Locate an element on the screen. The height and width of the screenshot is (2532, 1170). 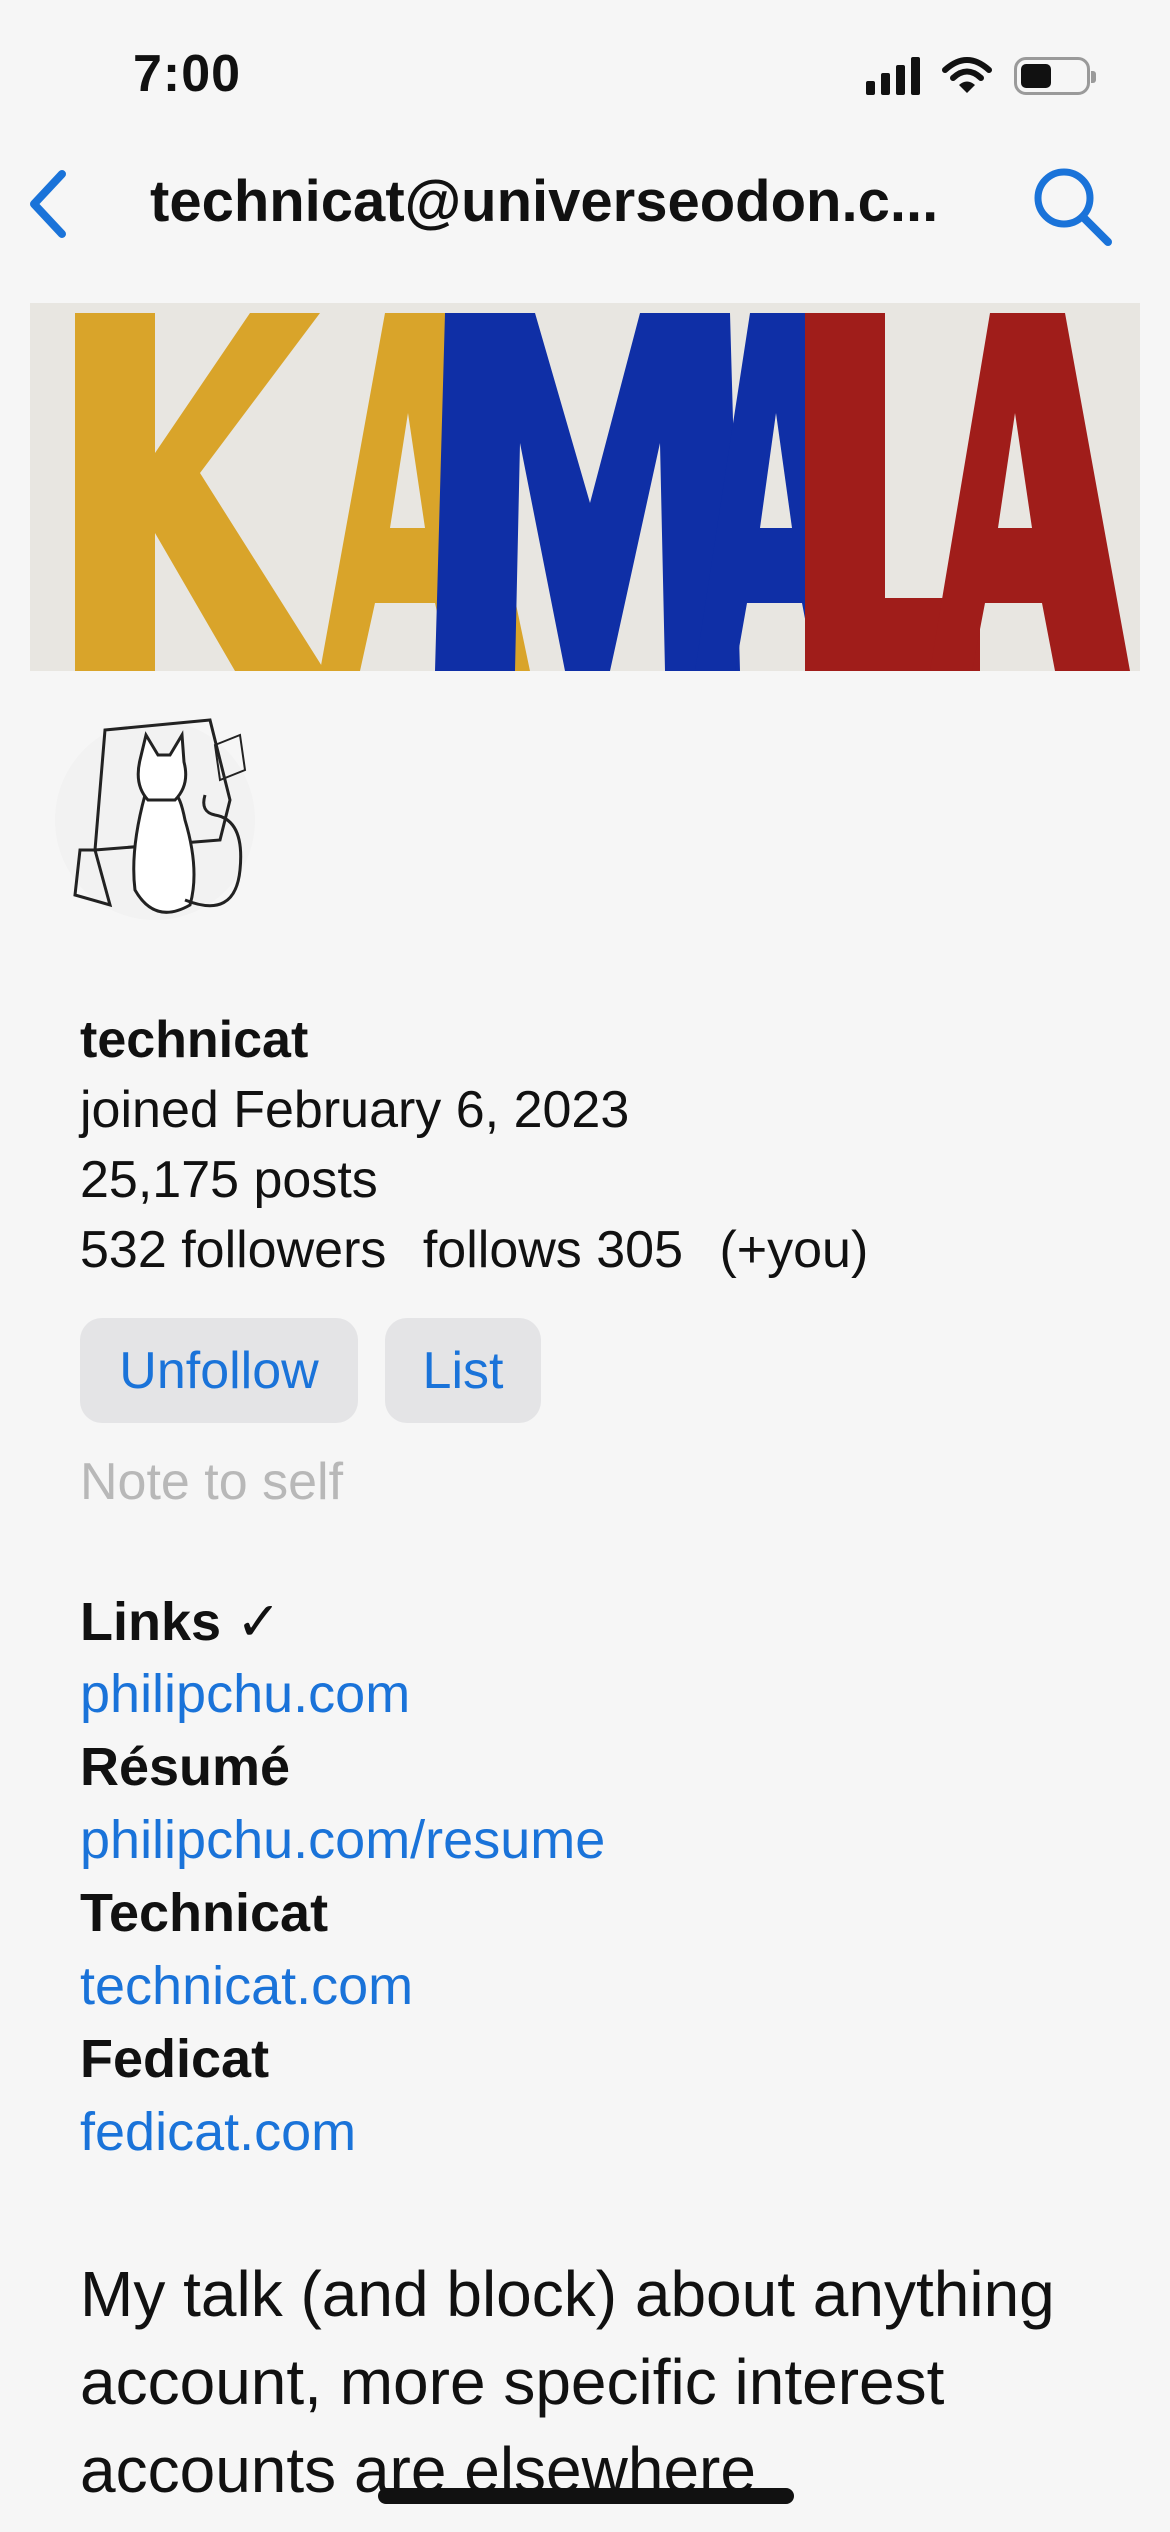
status-icons is located at coordinates (981, 76).